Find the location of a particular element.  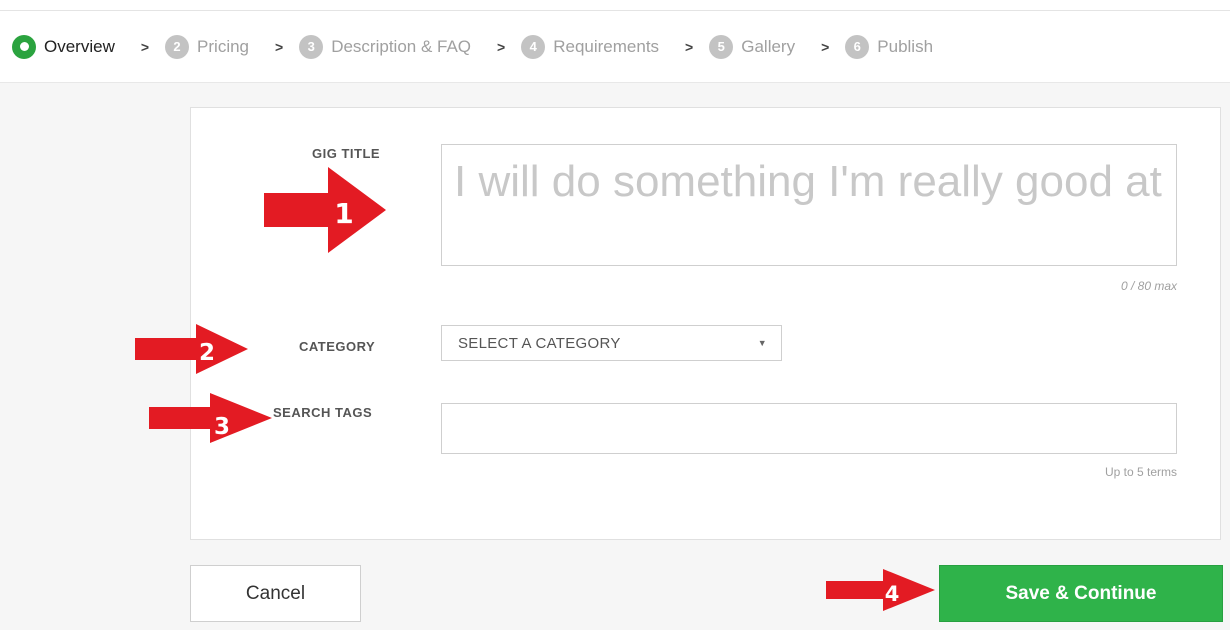

save-continue-button: Save & Continue is located at coordinates (1081, 593).